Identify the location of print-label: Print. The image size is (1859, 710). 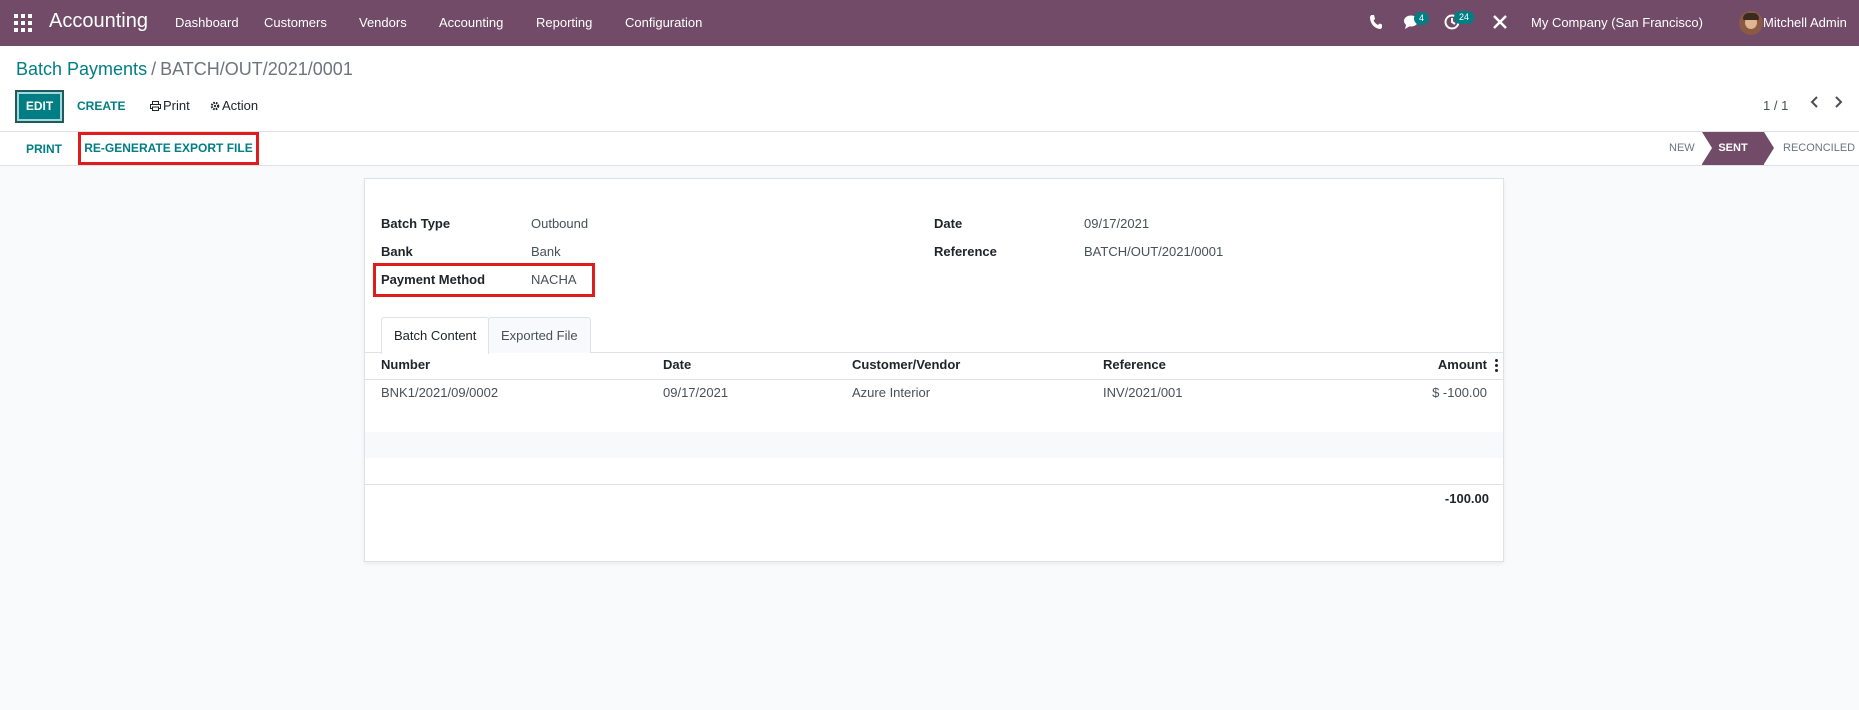
(176, 105).